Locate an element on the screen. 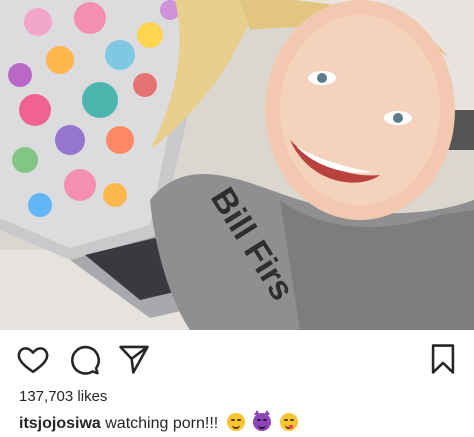 This screenshot has height=437, width=474. face-savoring-food-emoji is located at coordinates (288, 422).